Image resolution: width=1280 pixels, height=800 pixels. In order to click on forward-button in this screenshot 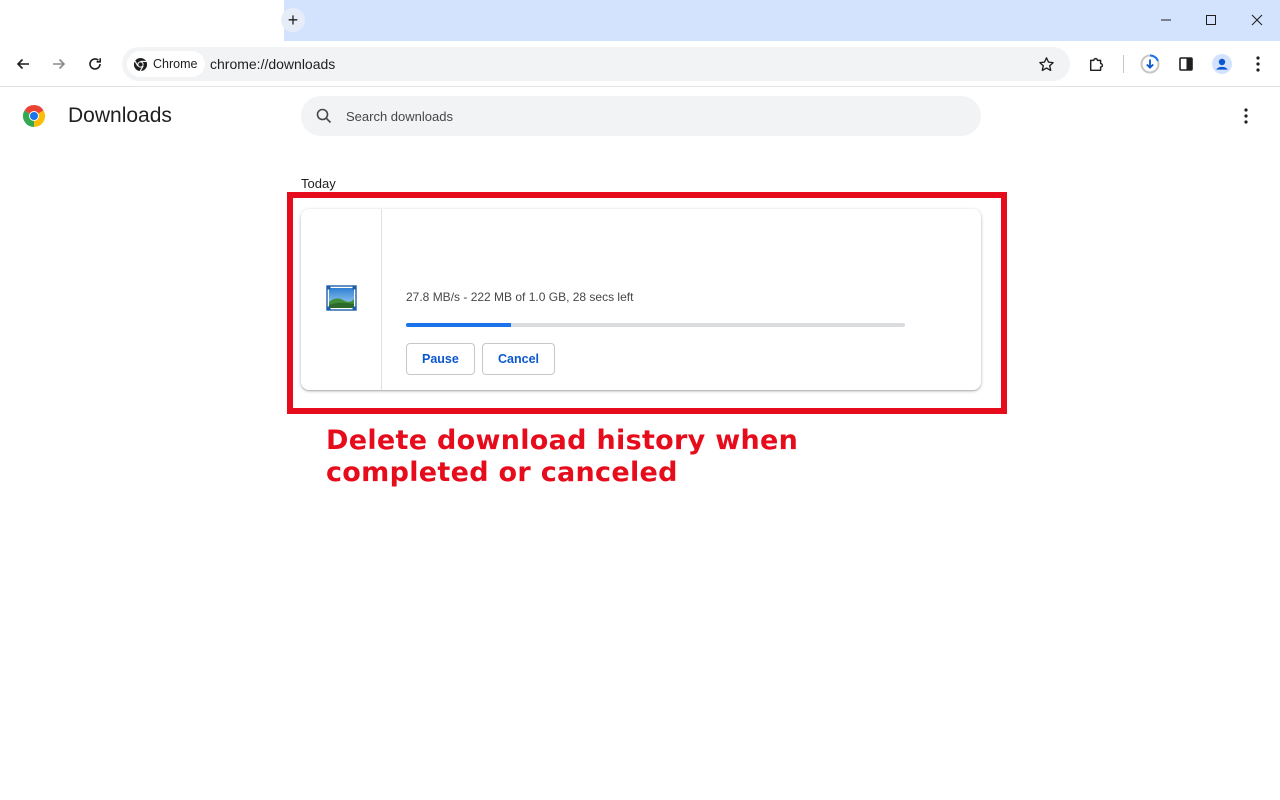, I will do `click(59, 64)`.